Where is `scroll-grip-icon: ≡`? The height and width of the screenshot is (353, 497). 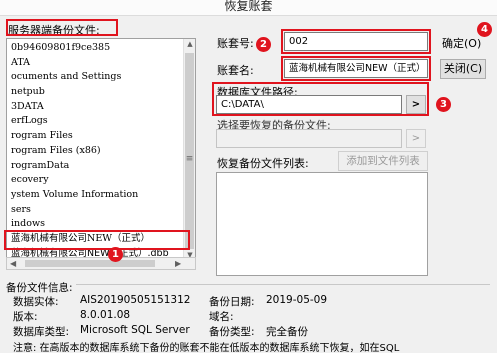
scroll-grip-icon: ≡ is located at coordinates (189, 159).